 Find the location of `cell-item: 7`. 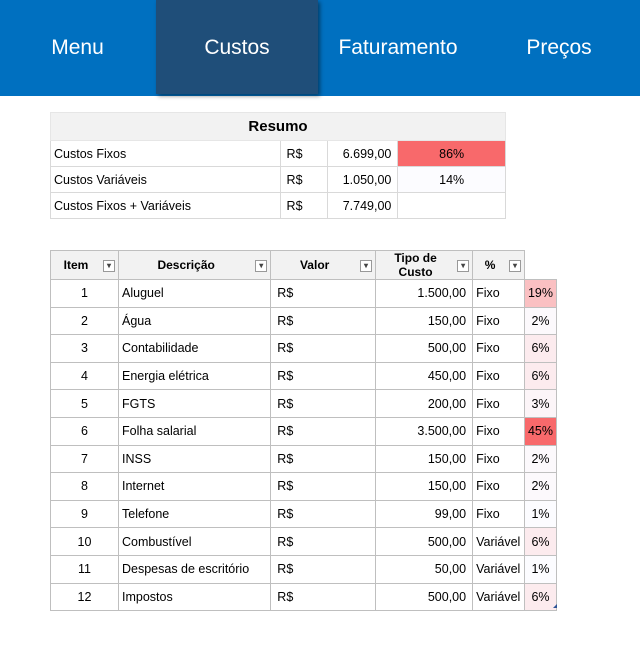

cell-item: 7 is located at coordinates (84, 459).